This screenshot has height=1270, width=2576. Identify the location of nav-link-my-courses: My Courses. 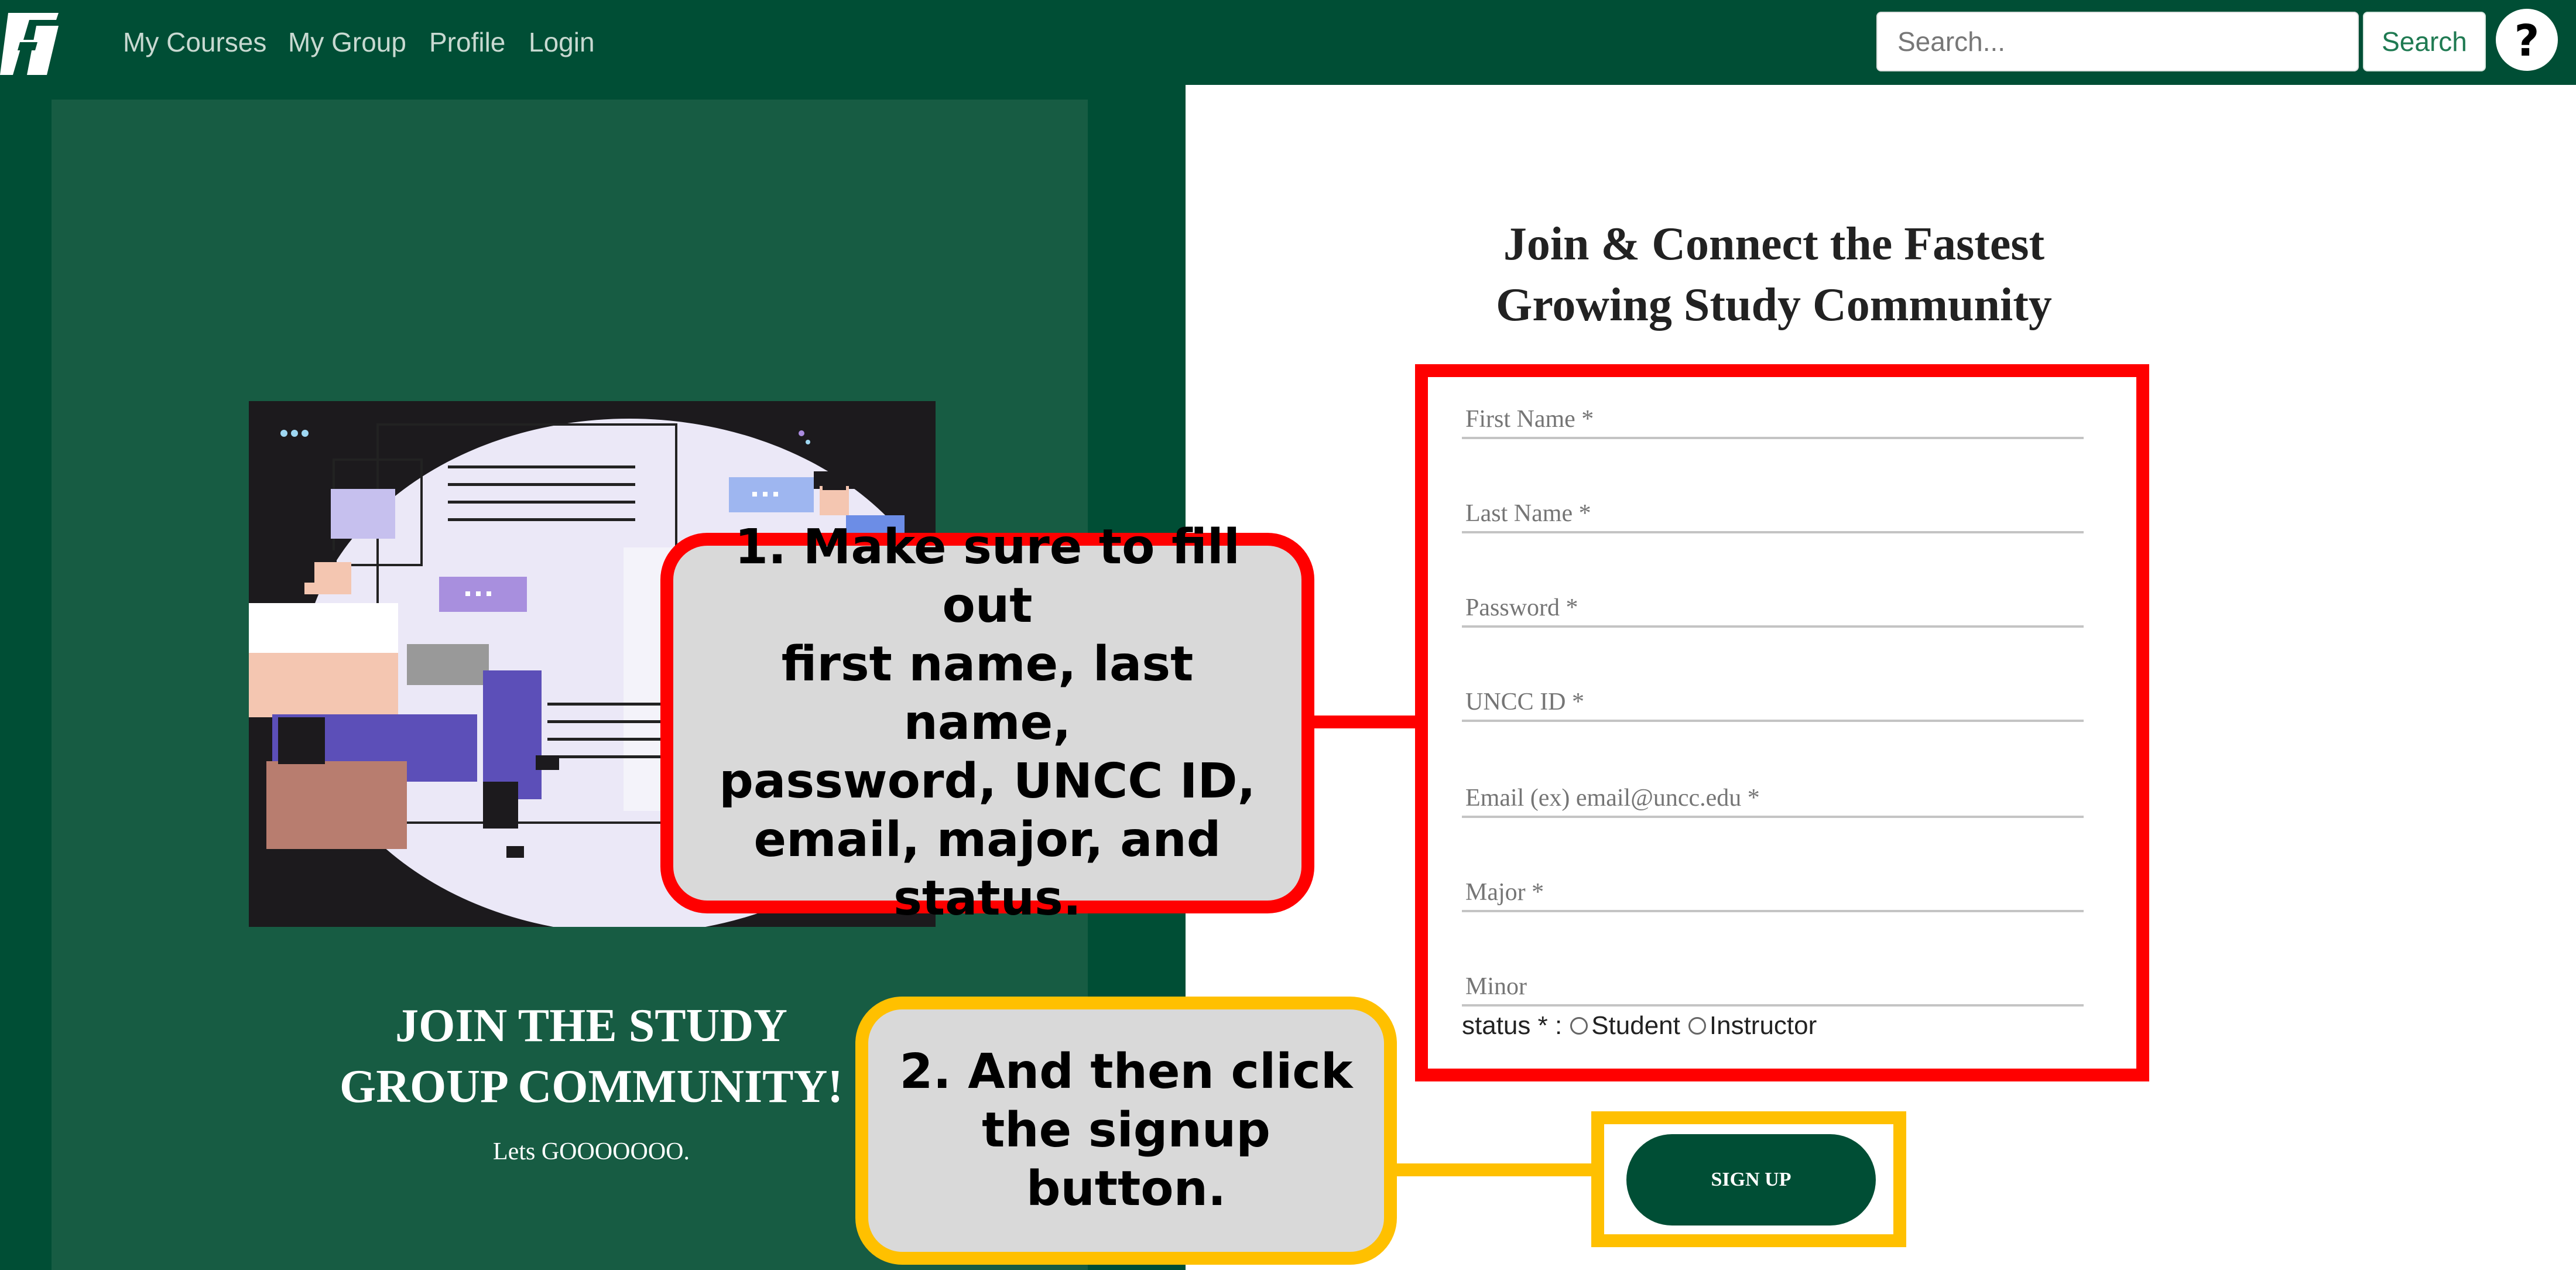
(194, 42).